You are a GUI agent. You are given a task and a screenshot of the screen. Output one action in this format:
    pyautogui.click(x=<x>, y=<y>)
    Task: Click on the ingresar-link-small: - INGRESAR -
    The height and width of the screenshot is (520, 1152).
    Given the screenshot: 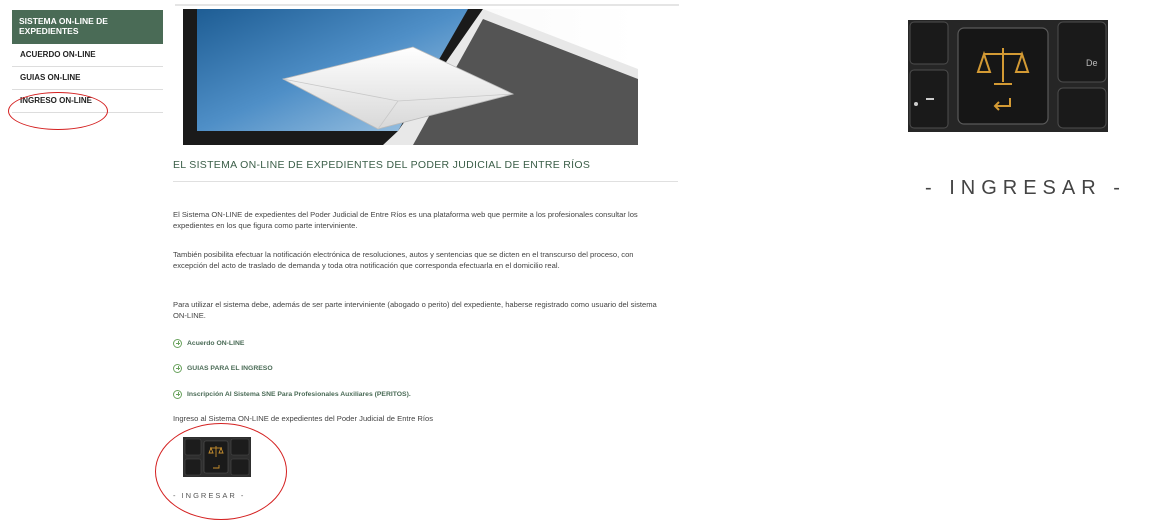 What is the action you would take?
    pyautogui.click(x=209, y=495)
    